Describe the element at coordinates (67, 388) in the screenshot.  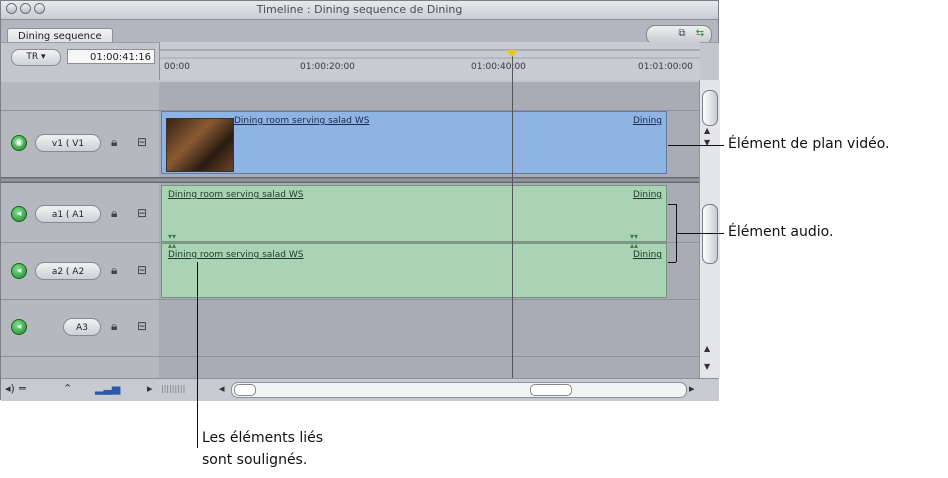
I see `clip-overlays-icon: ⌃` at that location.